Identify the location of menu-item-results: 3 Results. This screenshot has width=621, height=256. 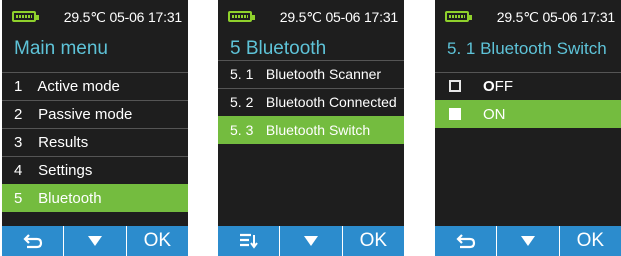
(95, 142).